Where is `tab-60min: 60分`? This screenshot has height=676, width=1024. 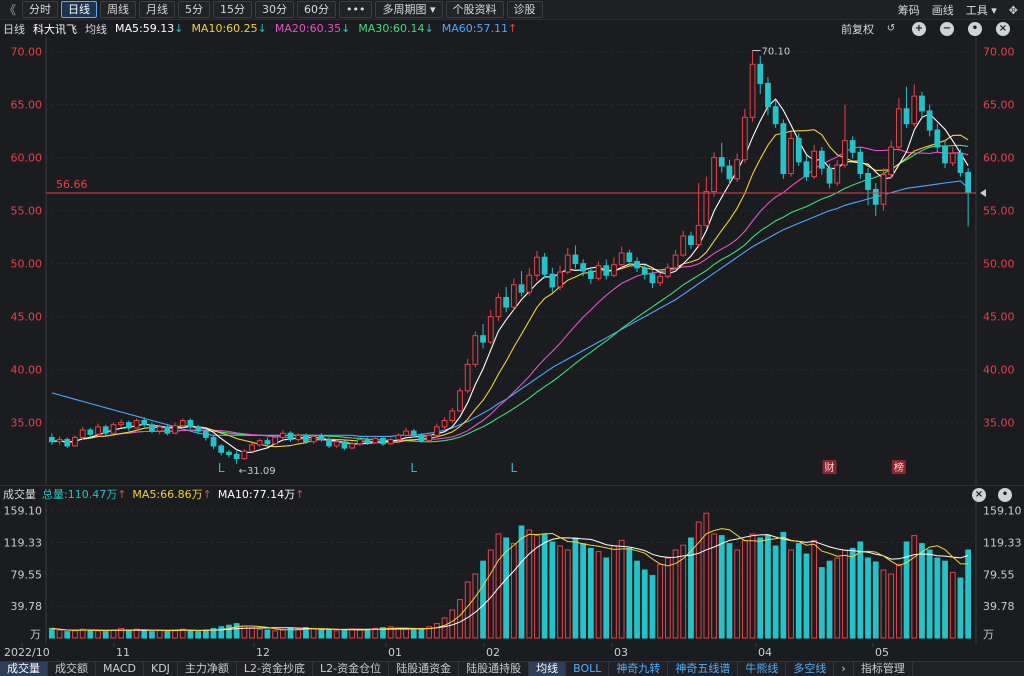
tab-60min: 60分 is located at coordinates (316, 9).